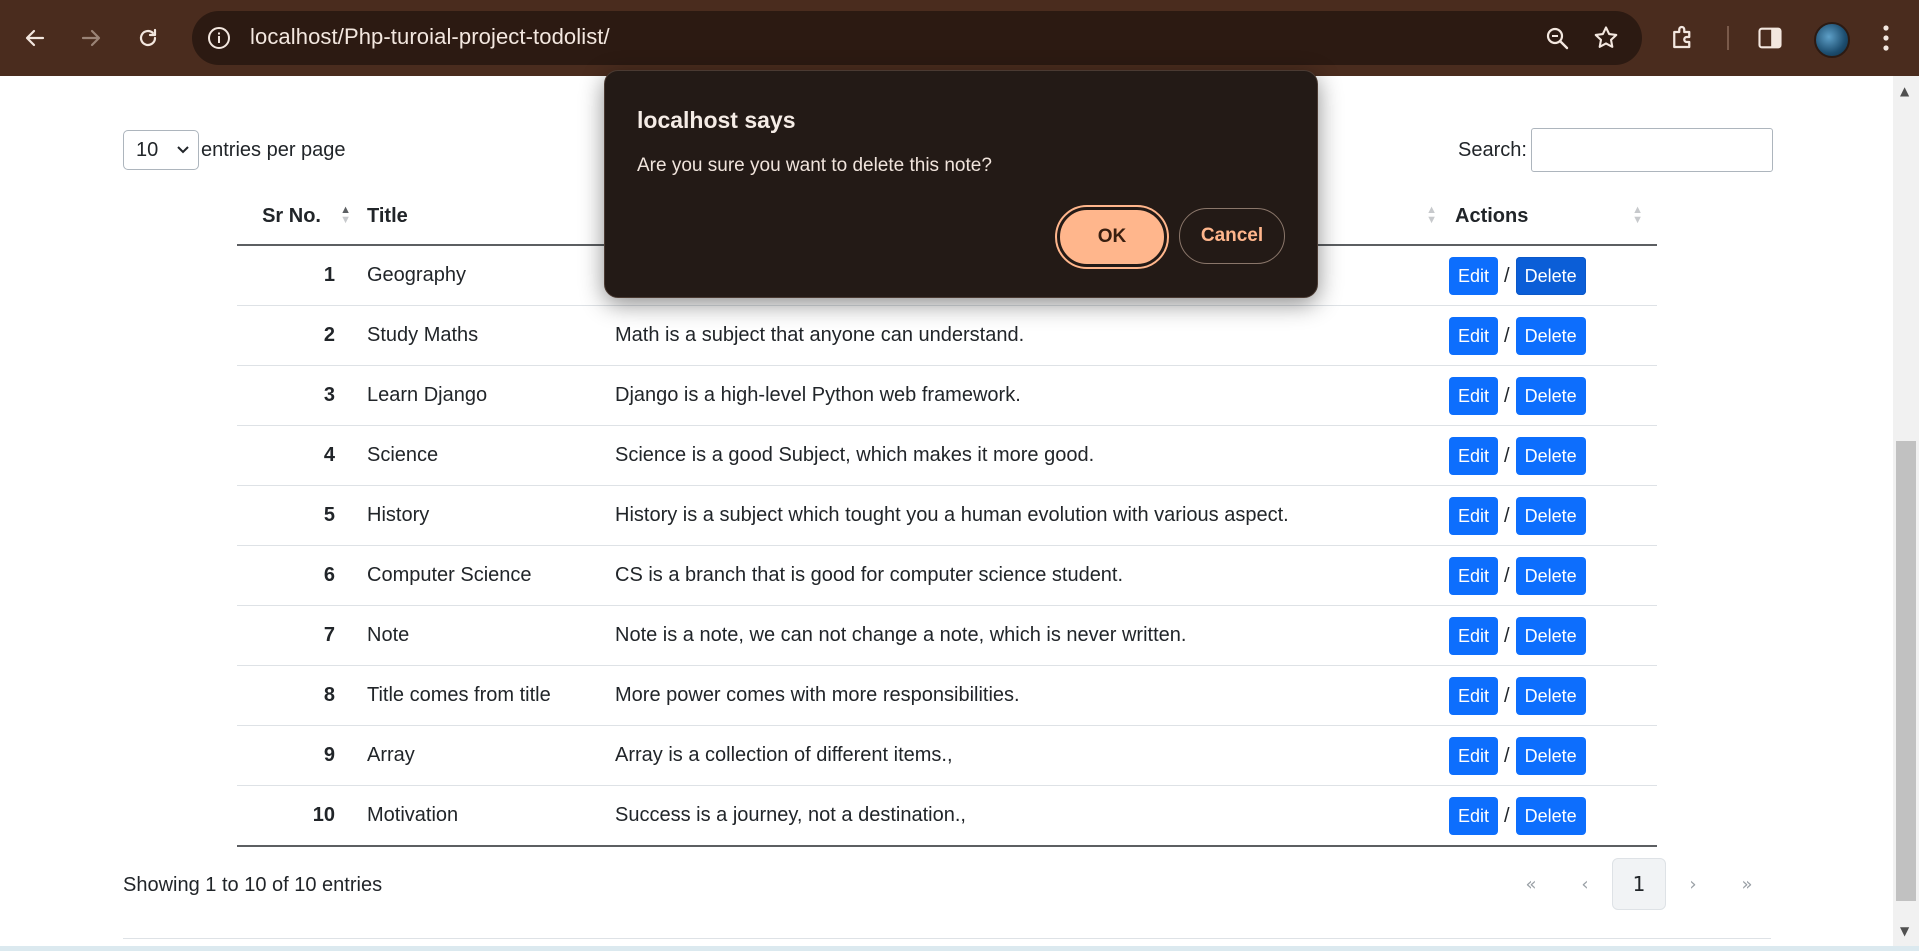  What do you see at coordinates (488, 695) in the screenshot?
I see `row-title: Title comes from title` at bounding box center [488, 695].